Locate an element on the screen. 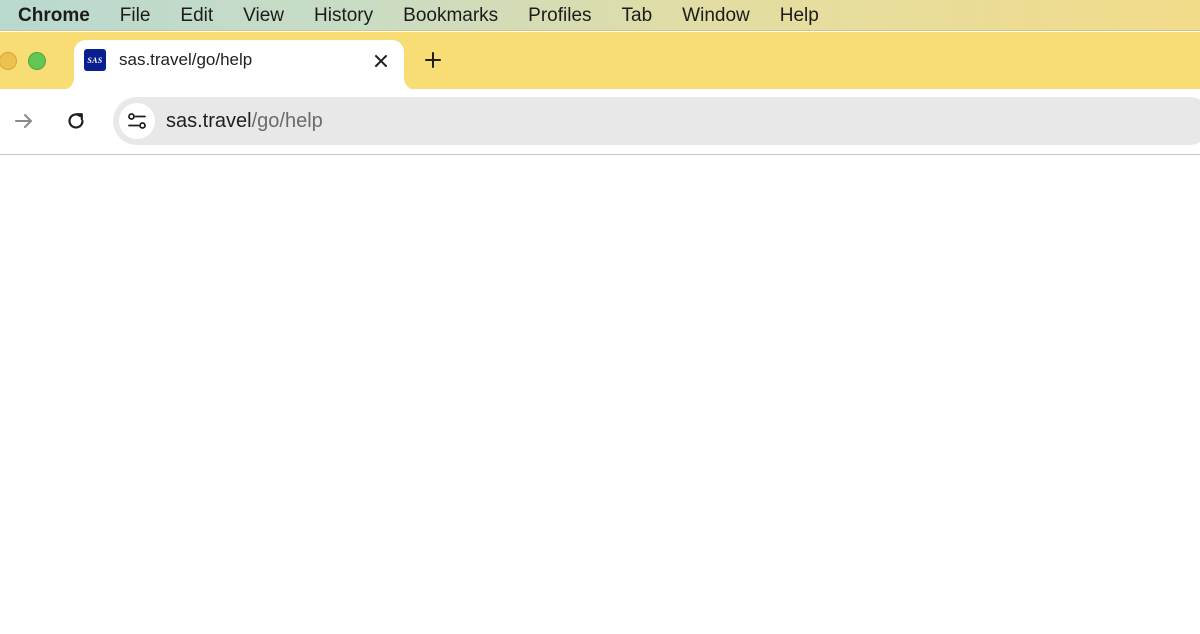 This screenshot has width=1200, height=634. menu-file: File is located at coordinates (135, 15).